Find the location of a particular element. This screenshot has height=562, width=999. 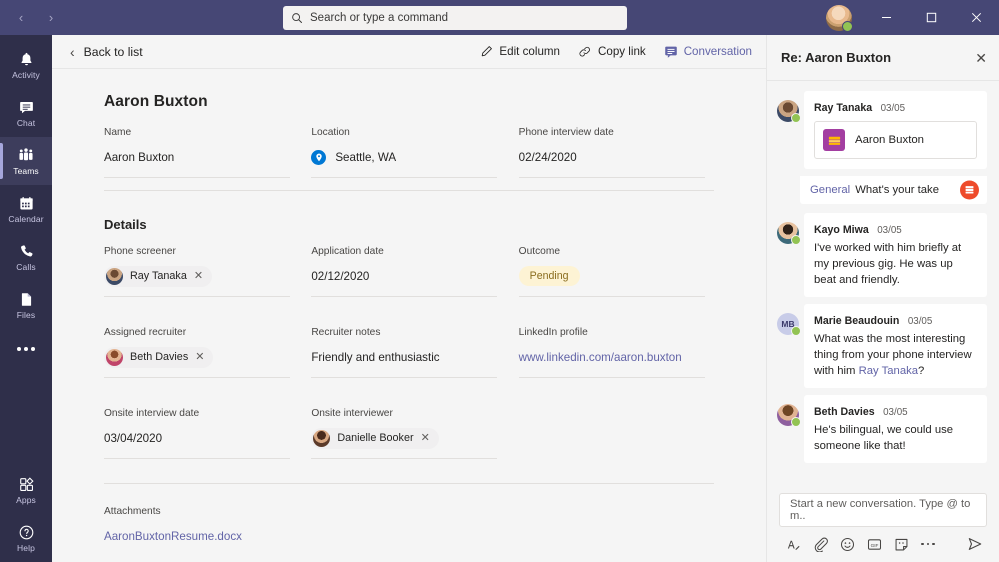

conversation-title: Re: Aaron Buxton is located at coordinates (836, 57).